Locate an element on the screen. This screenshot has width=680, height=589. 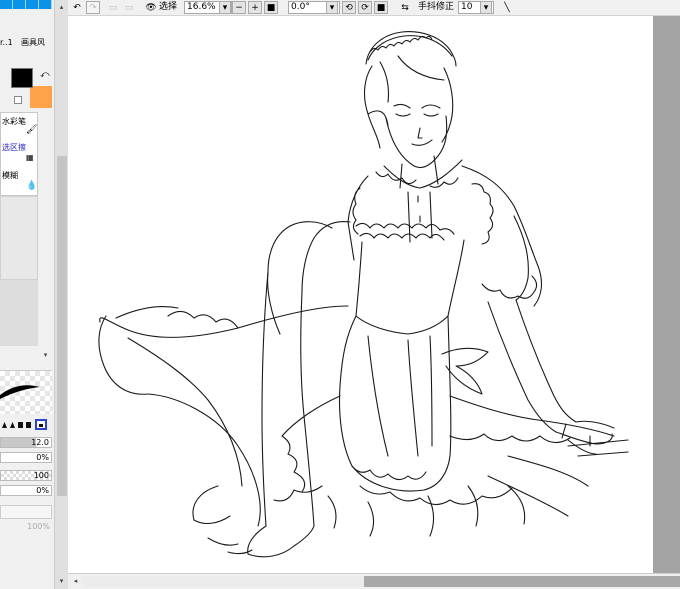
brush-density-value: 0% is located at coordinates (42, 457).